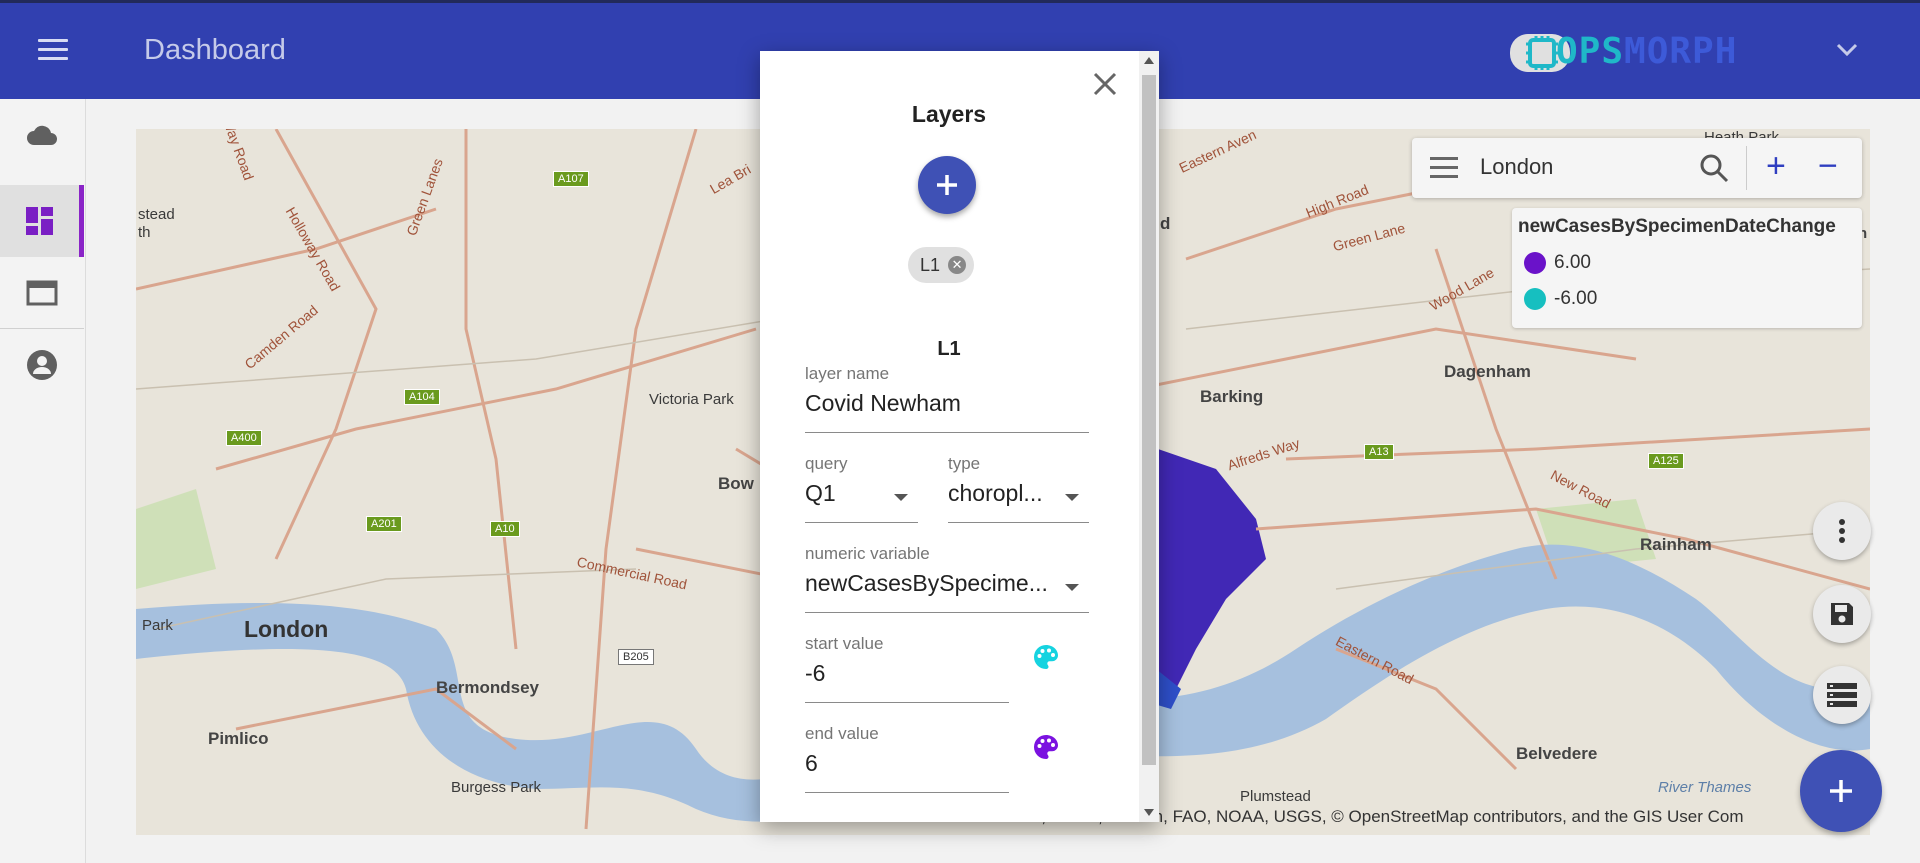 This screenshot has width=1920, height=863. Describe the element at coordinates (867, 553) in the screenshot. I see `numeric-variable-label: numeric variable` at that location.